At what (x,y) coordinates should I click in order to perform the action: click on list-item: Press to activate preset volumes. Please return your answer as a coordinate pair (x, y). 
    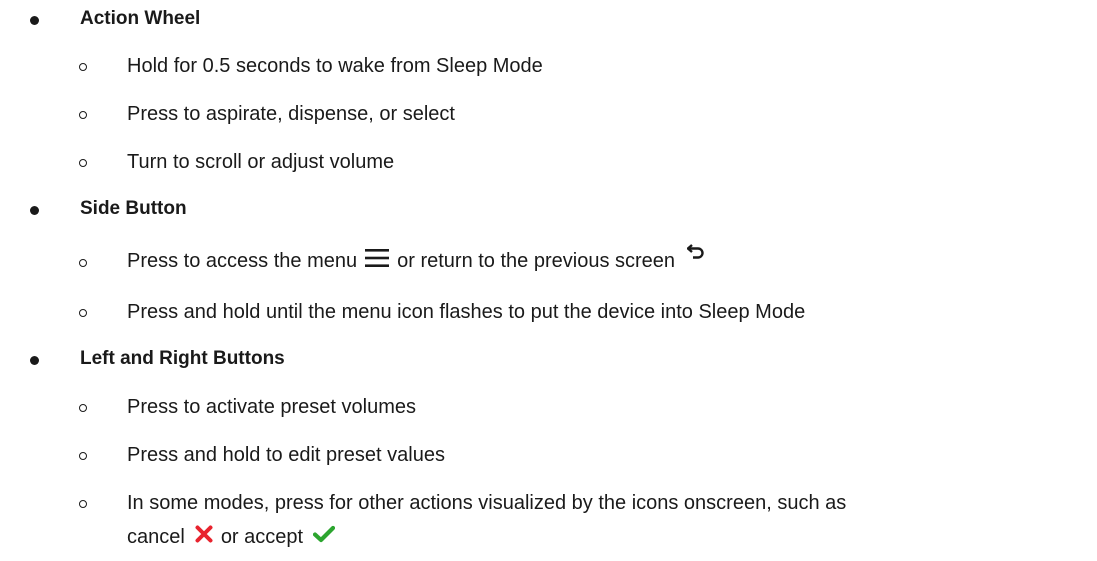
    Looking at the image, I should click on (548, 408).